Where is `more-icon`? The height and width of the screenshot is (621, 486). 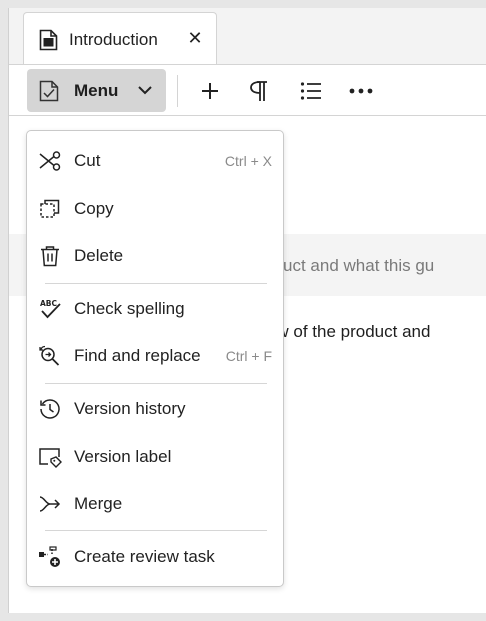
more-icon is located at coordinates (361, 91).